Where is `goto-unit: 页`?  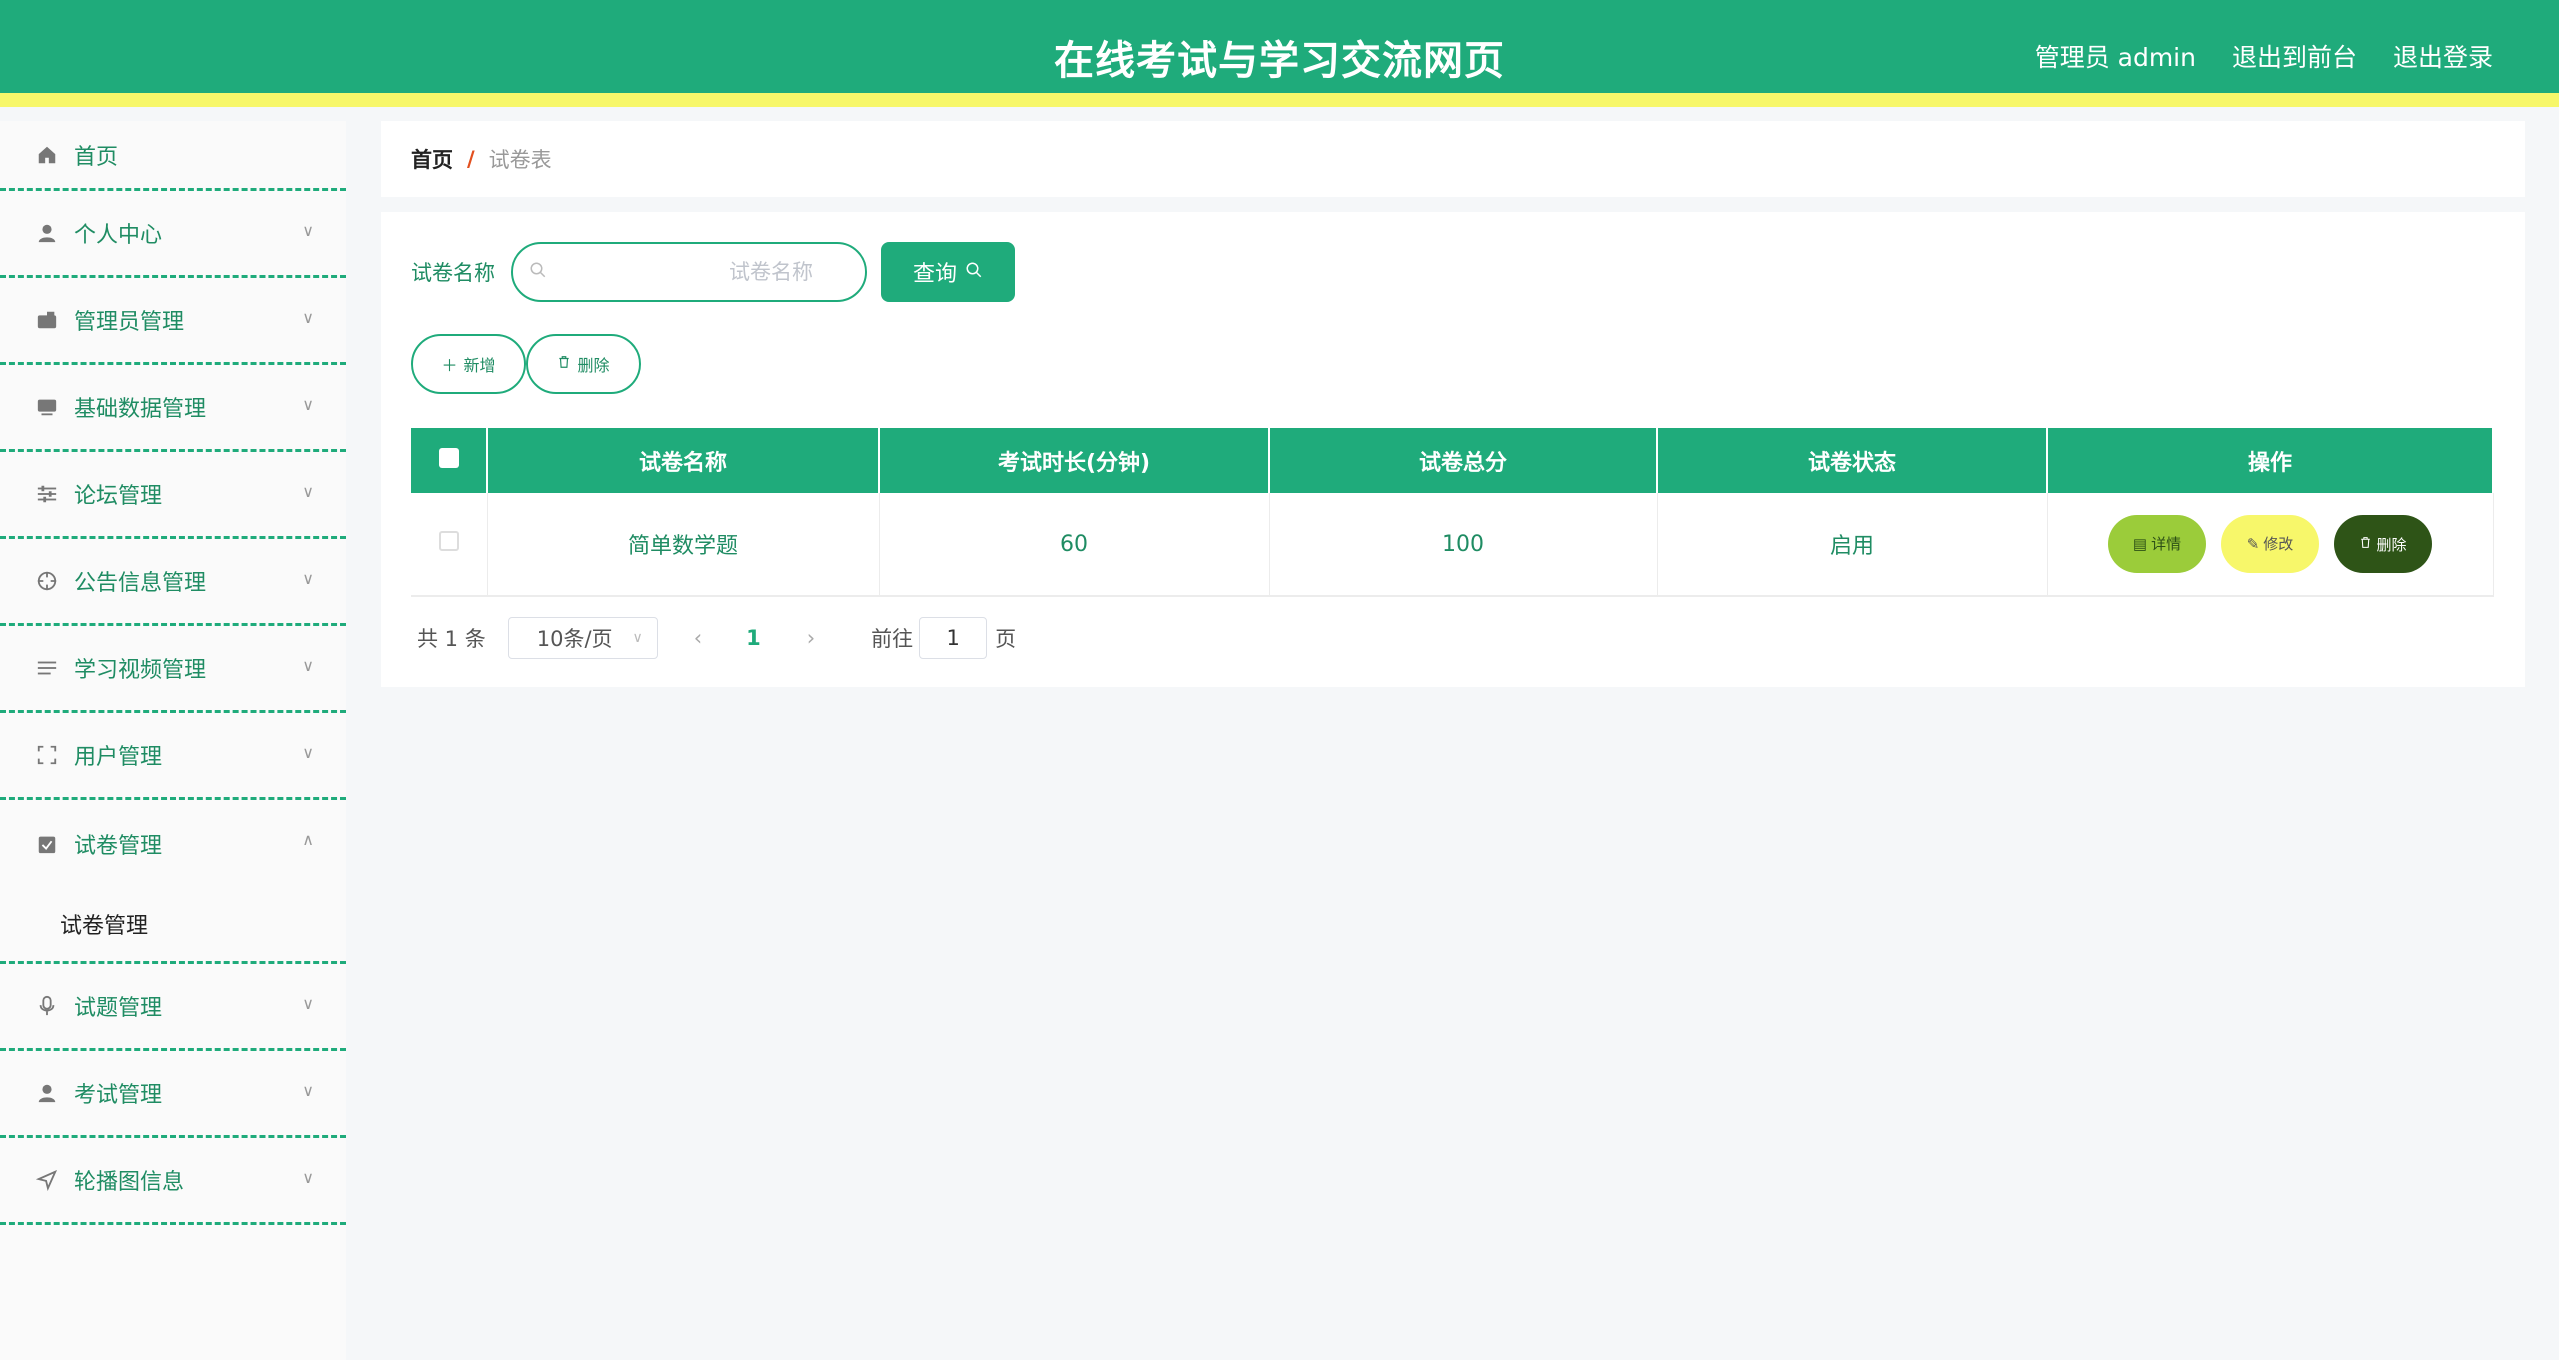 goto-unit: 页 is located at coordinates (1006, 639).